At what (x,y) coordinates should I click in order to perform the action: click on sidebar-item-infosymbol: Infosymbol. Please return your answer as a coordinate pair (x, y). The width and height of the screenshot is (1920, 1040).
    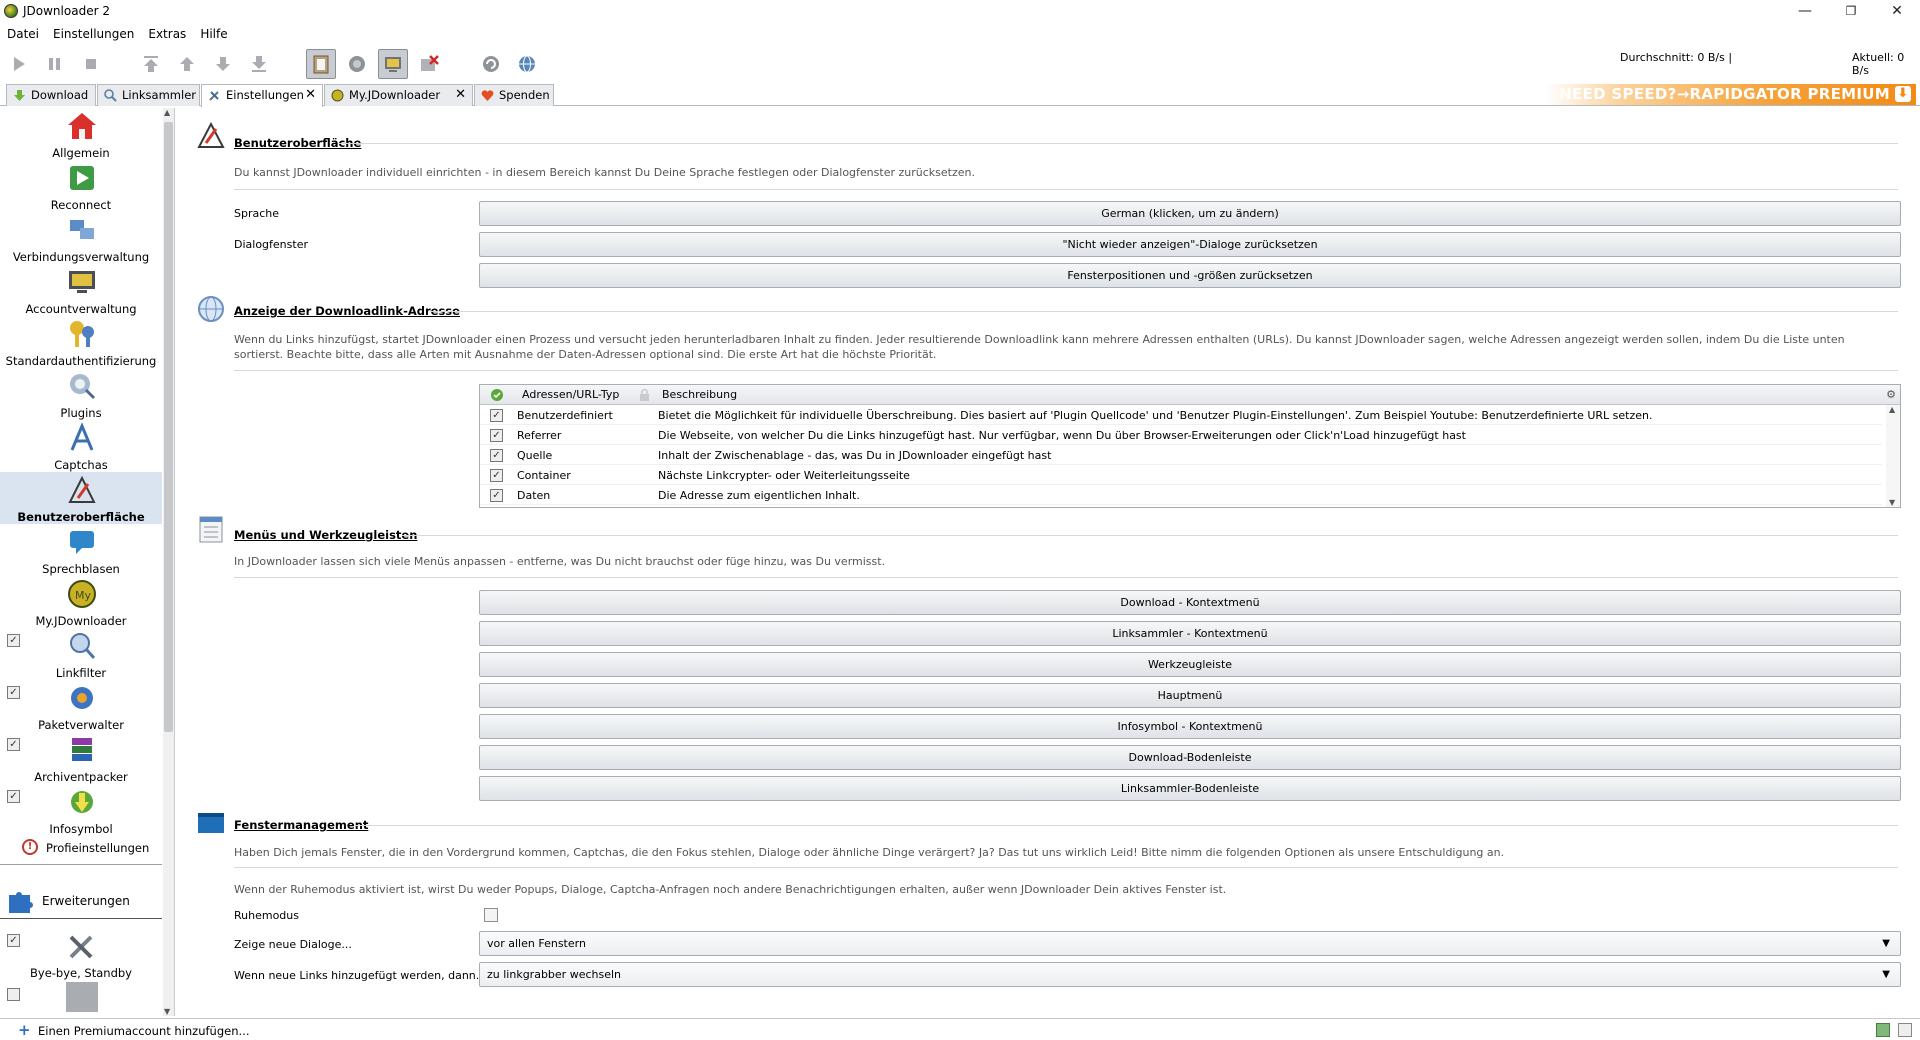
    Looking at the image, I should click on (81, 810).